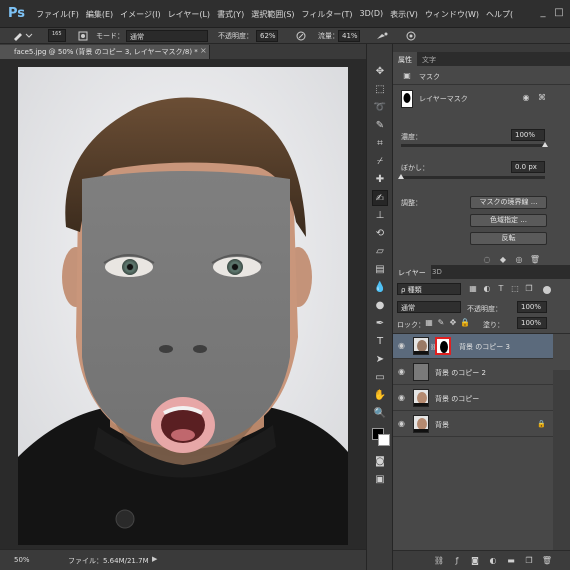 The image size is (570, 570). What do you see at coordinates (380, 306) in the screenshot?
I see `dodge-tool-icon: ●` at bounding box center [380, 306].